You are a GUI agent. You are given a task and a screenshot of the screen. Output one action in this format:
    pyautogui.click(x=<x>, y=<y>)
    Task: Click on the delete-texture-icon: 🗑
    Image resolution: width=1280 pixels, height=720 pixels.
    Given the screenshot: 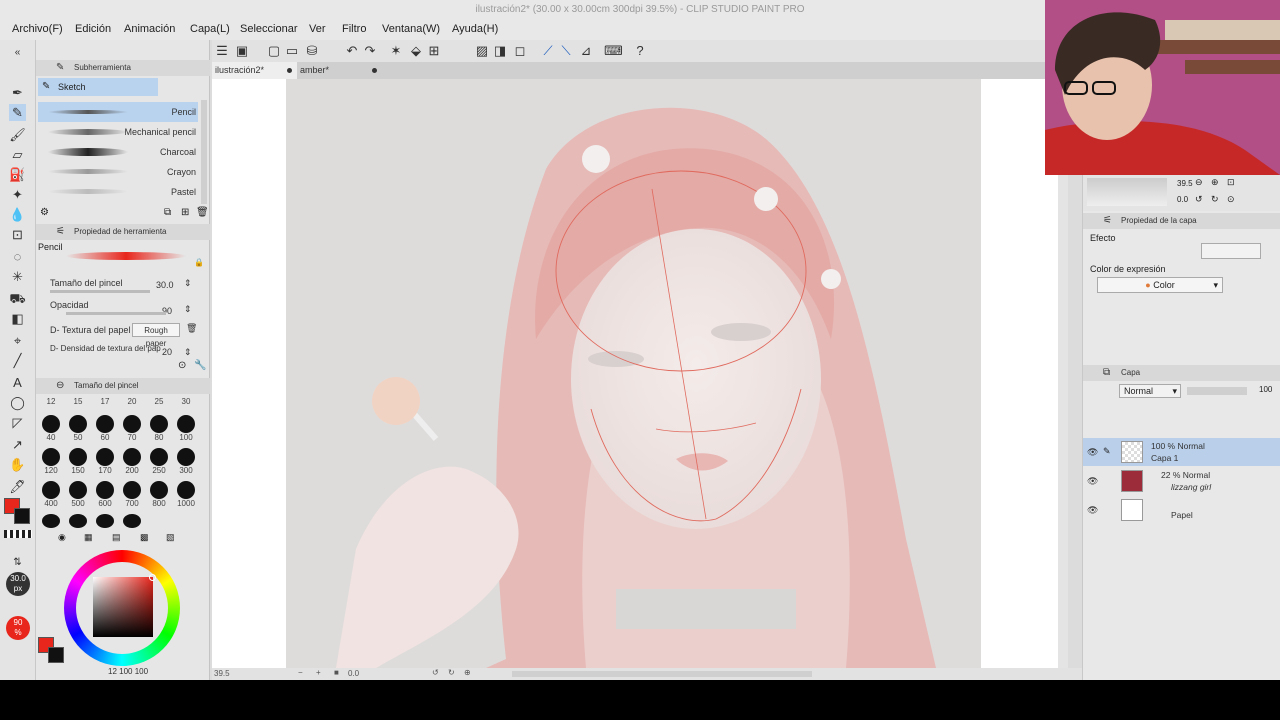 What is the action you would take?
    pyautogui.click(x=191, y=328)
    